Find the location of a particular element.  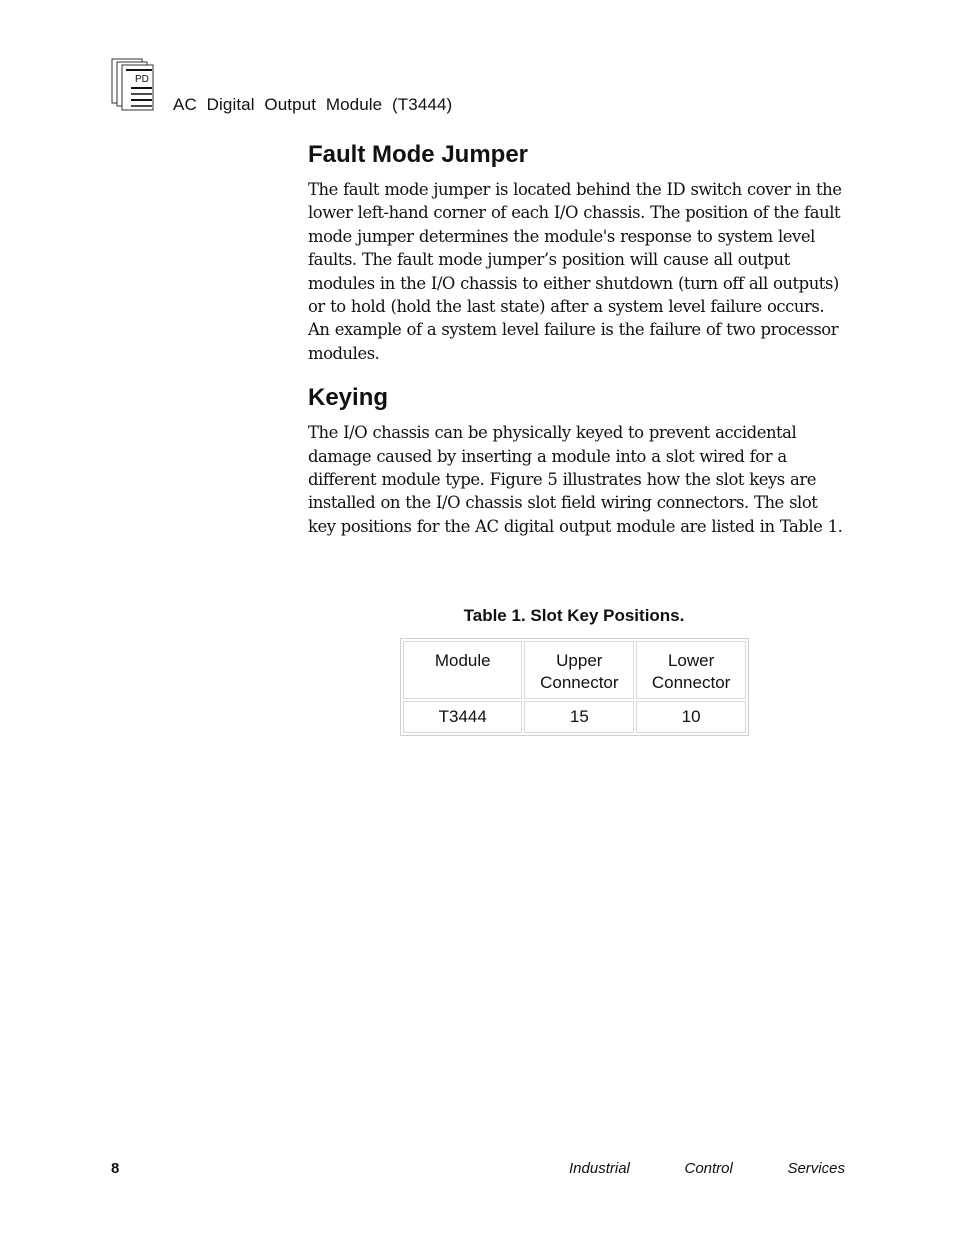

footer-company-name: Industrial Control Services is located at coordinates (707, 1168).